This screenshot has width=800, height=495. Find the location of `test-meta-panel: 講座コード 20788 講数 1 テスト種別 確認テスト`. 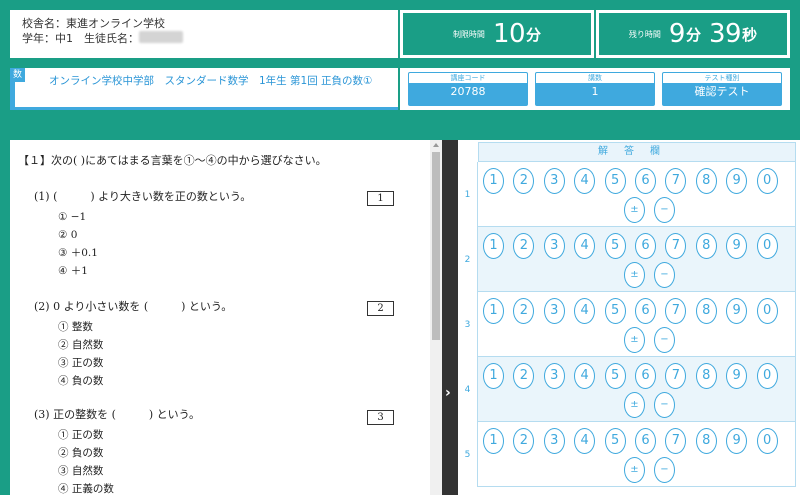

test-meta-panel: 講座コード 20788 講数 1 テスト種別 確認テスト is located at coordinates (595, 89).